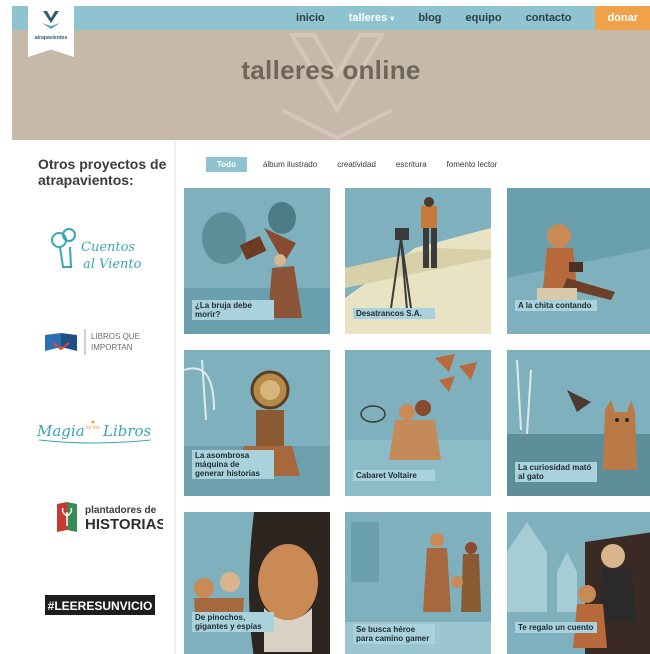 Image resolution: width=650 pixels, height=654 pixels. I want to click on workshop-card: La curiosidad mató al gato, so click(578, 423).